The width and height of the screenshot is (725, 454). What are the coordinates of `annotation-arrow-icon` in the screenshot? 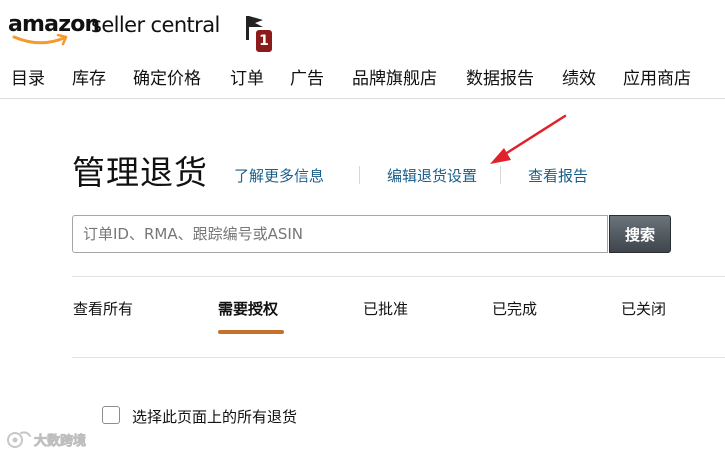 It's located at (528, 139).